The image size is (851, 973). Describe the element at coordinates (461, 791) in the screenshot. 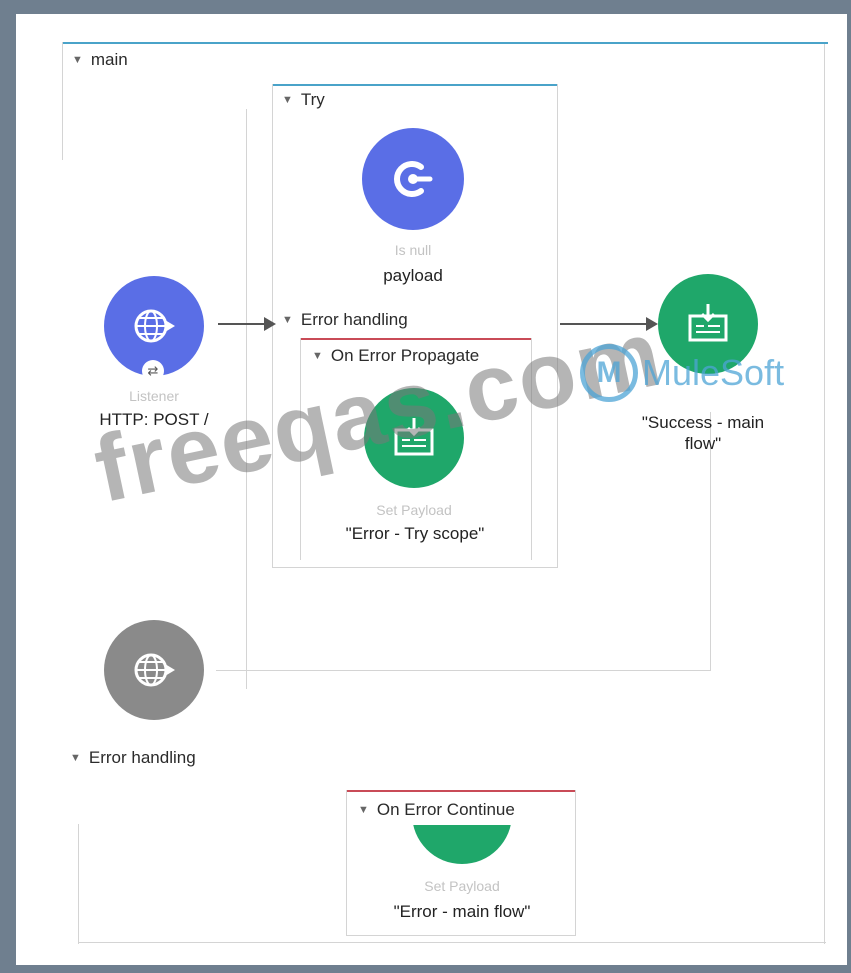

I see `on-error-continue-top-border` at that location.